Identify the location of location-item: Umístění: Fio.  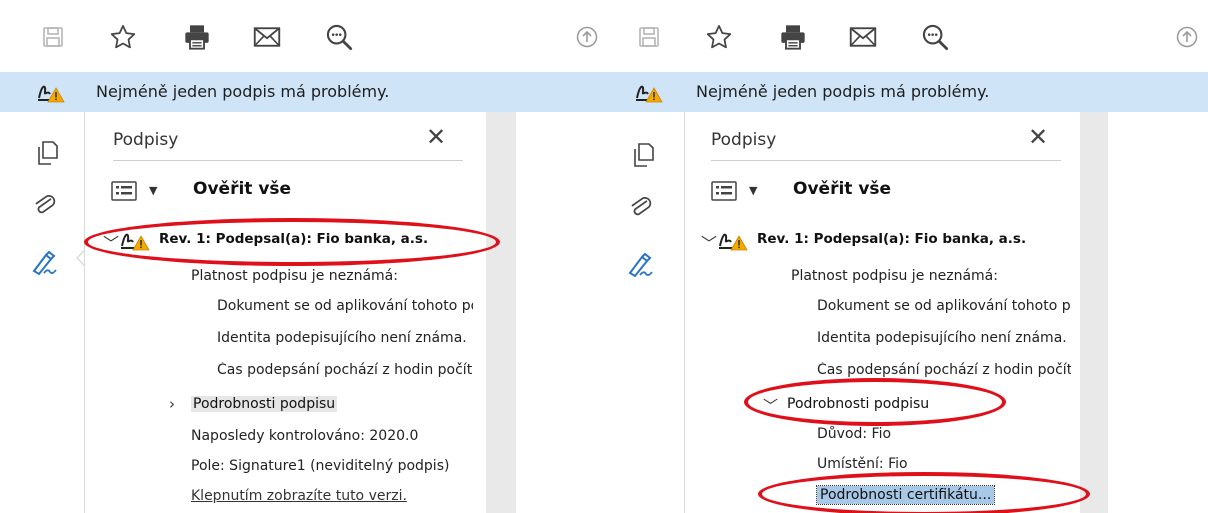
(945, 464).